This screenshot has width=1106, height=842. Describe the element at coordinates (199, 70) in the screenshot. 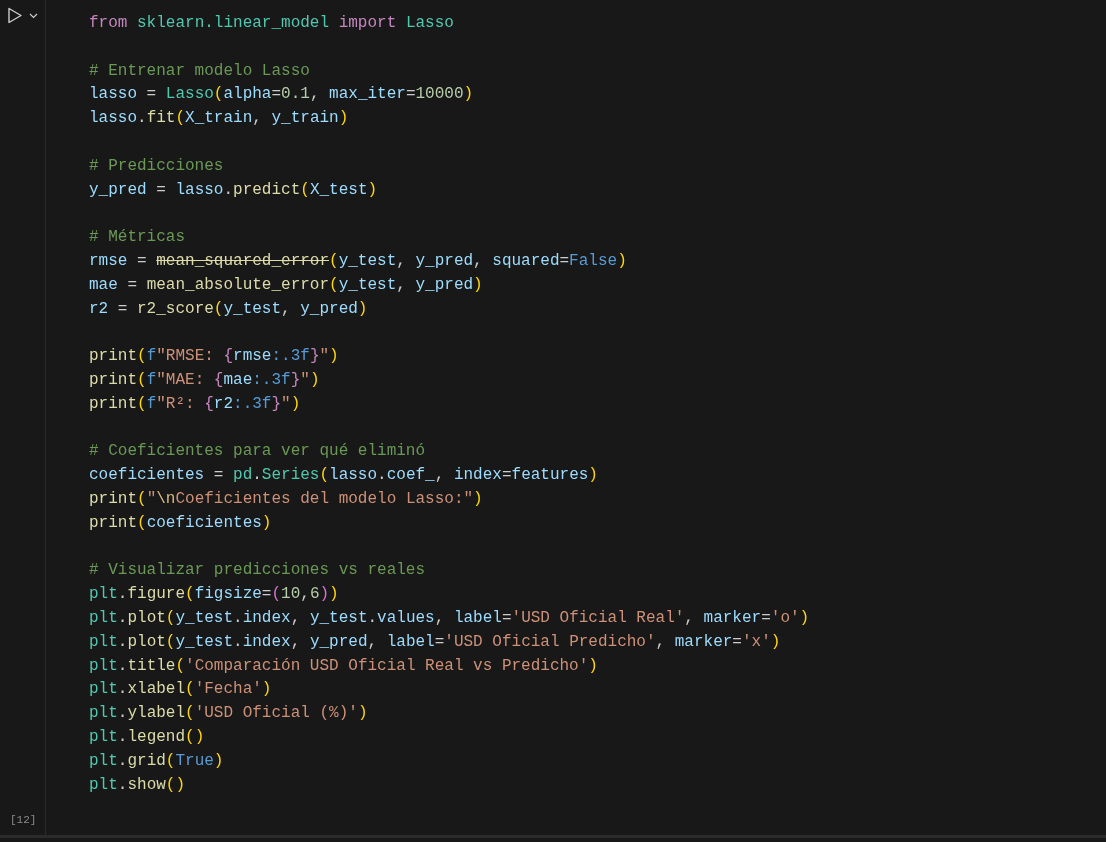

I see `code-comment: # Entrenar modelo Lasso` at that location.